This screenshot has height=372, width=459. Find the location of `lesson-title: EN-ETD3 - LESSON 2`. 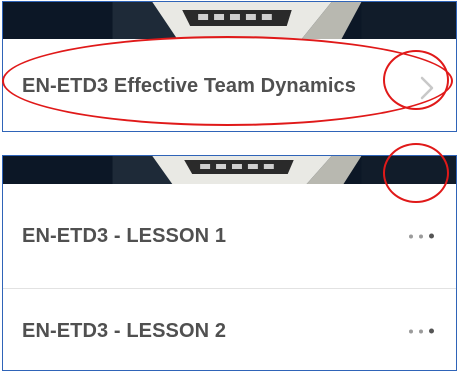

lesson-title: EN-ETD3 - LESSON 2 is located at coordinates (124, 330).